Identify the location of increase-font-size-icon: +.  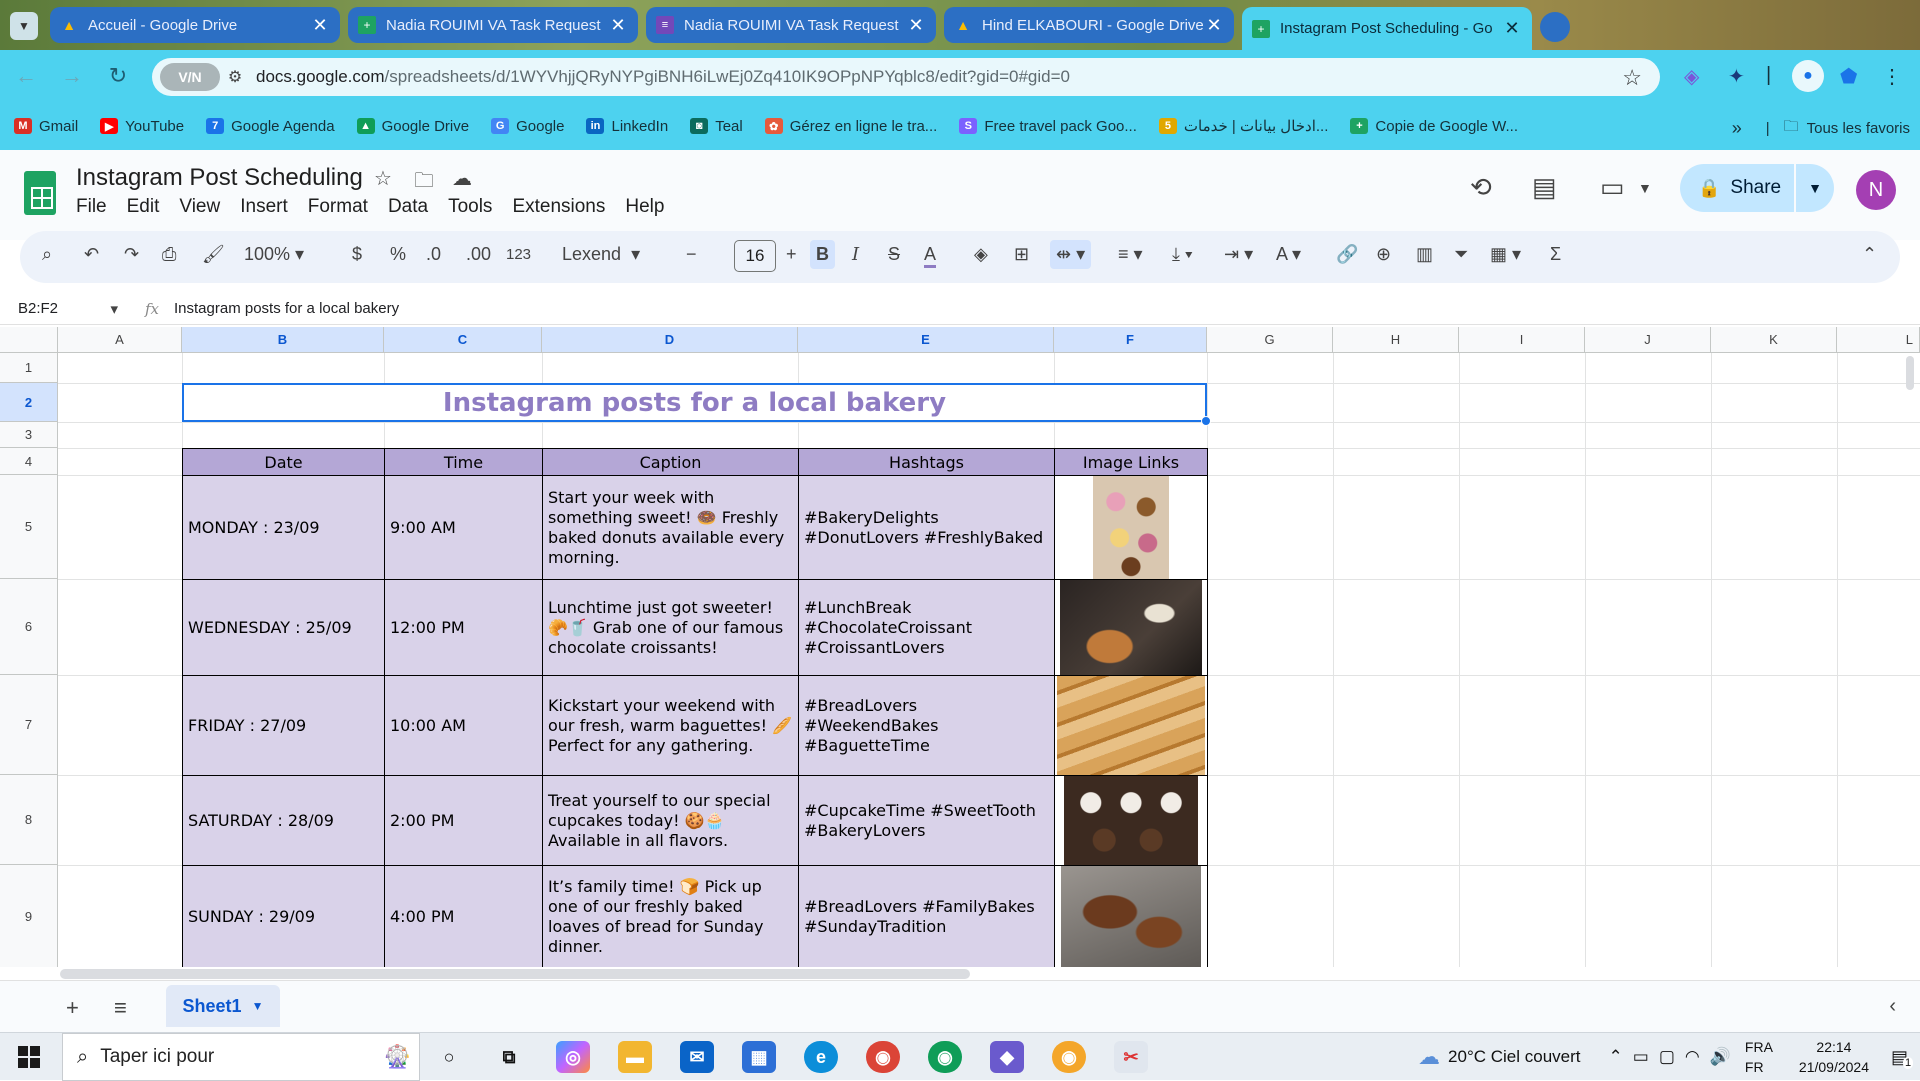
(791, 254).